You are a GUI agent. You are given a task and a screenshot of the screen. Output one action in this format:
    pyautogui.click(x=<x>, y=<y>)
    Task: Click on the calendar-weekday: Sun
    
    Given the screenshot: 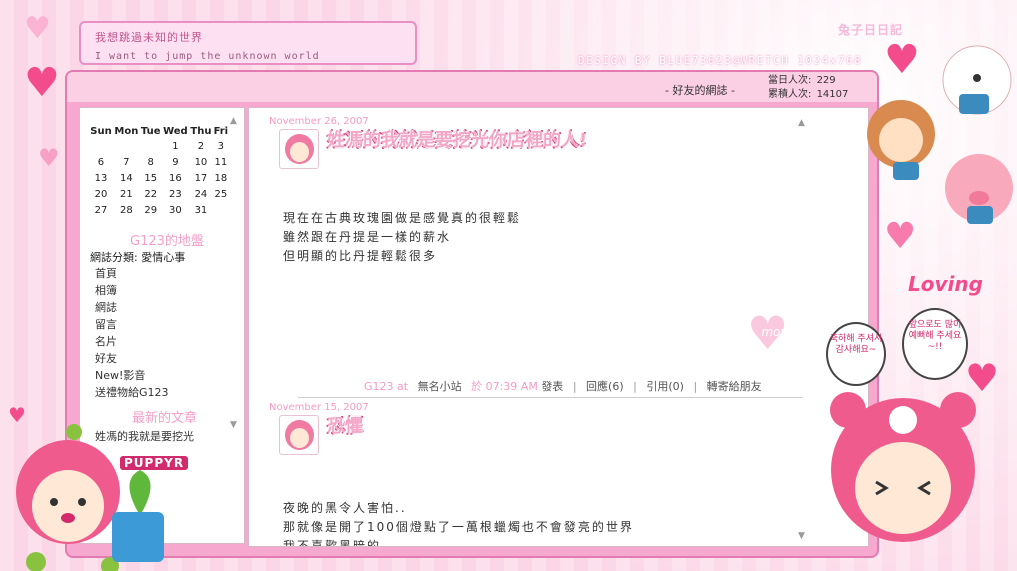 What is the action you would take?
    pyautogui.click(x=101, y=131)
    